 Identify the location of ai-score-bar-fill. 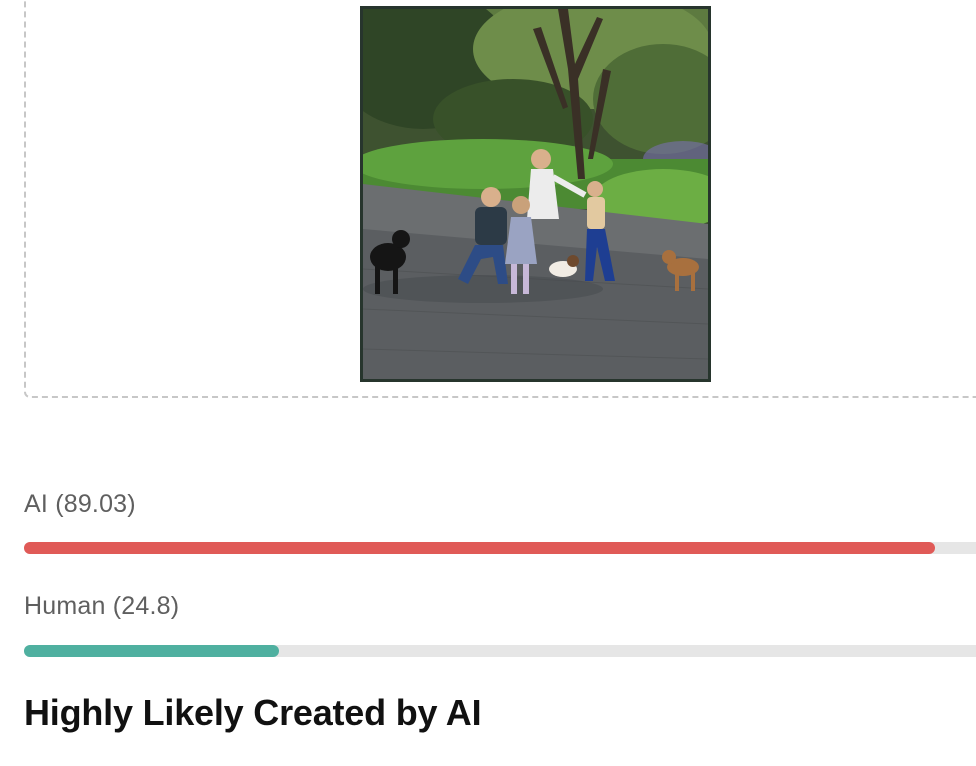
(480, 548).